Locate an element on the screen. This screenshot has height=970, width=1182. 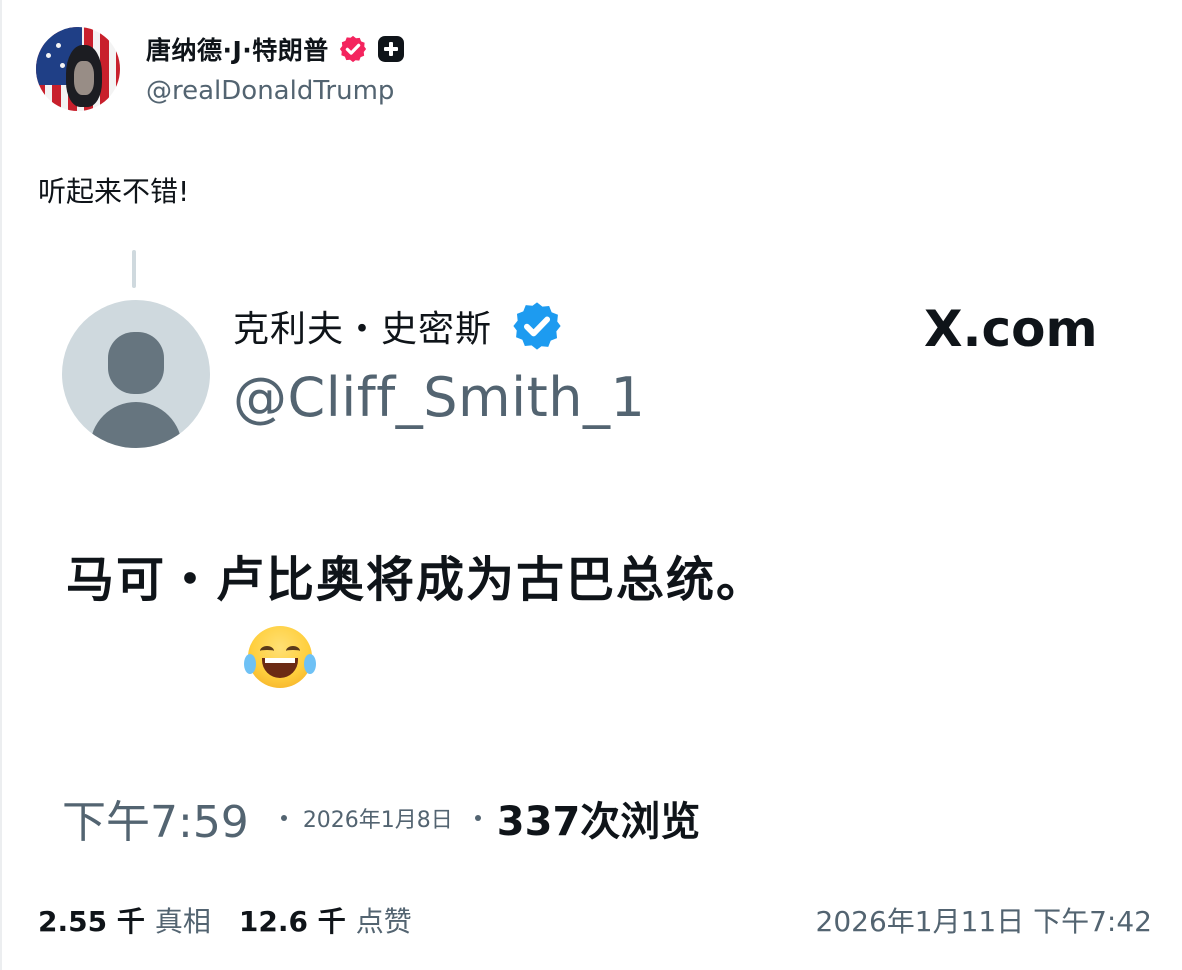
left-border is located at coordinates (1, 485).